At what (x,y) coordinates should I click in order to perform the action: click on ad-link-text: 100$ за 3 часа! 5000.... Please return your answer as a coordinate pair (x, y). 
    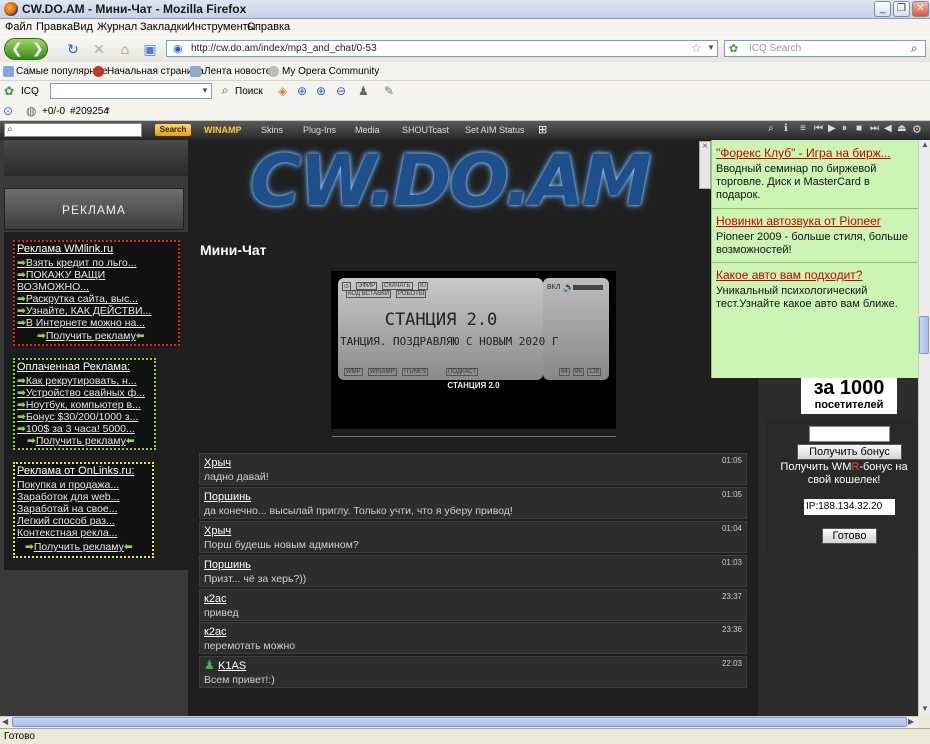
    Looking at the image, I should click on (80, 429).